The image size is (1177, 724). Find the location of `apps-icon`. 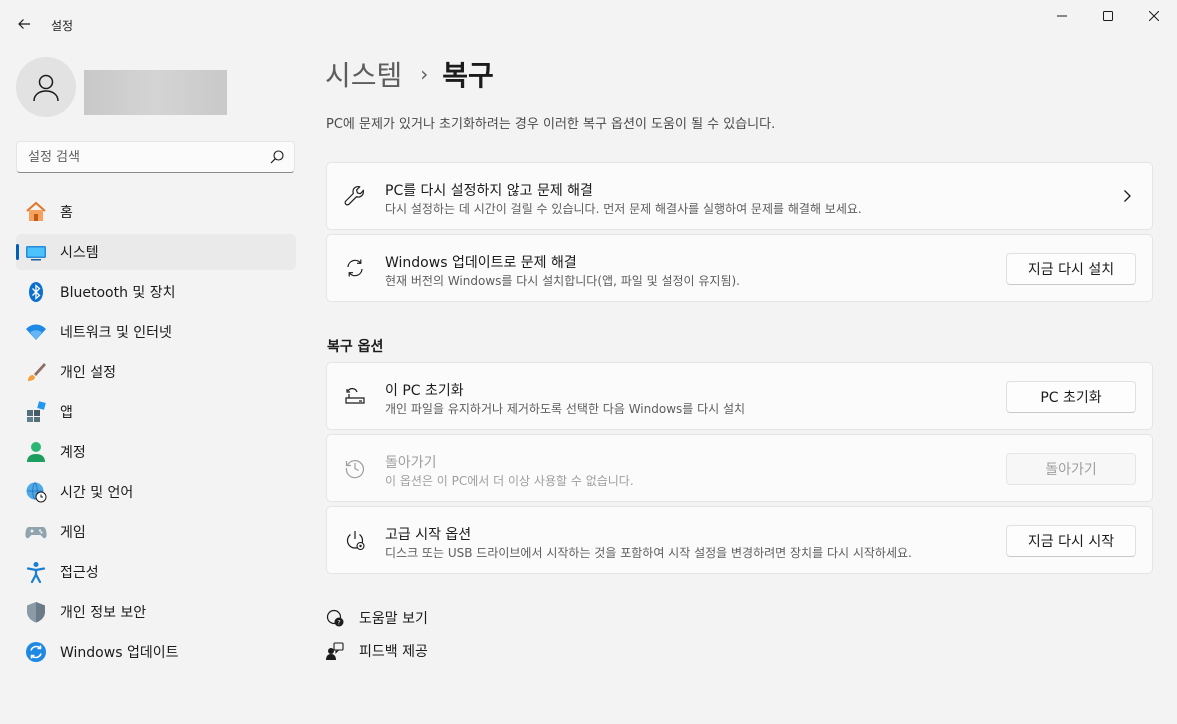

apps-icon is located at coordinates (36, 412).